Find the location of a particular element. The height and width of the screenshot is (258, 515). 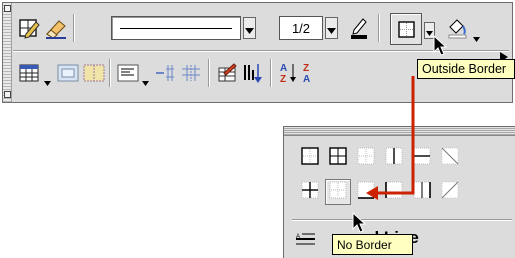

diagonal-down-border-icon is located at coordinates (450, 158).